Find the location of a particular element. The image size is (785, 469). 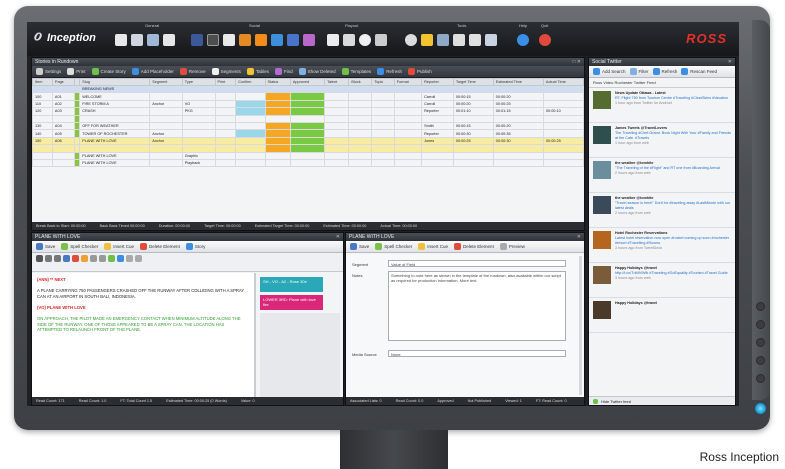

column-header: Actual Time is located at coordinates (563, 82).